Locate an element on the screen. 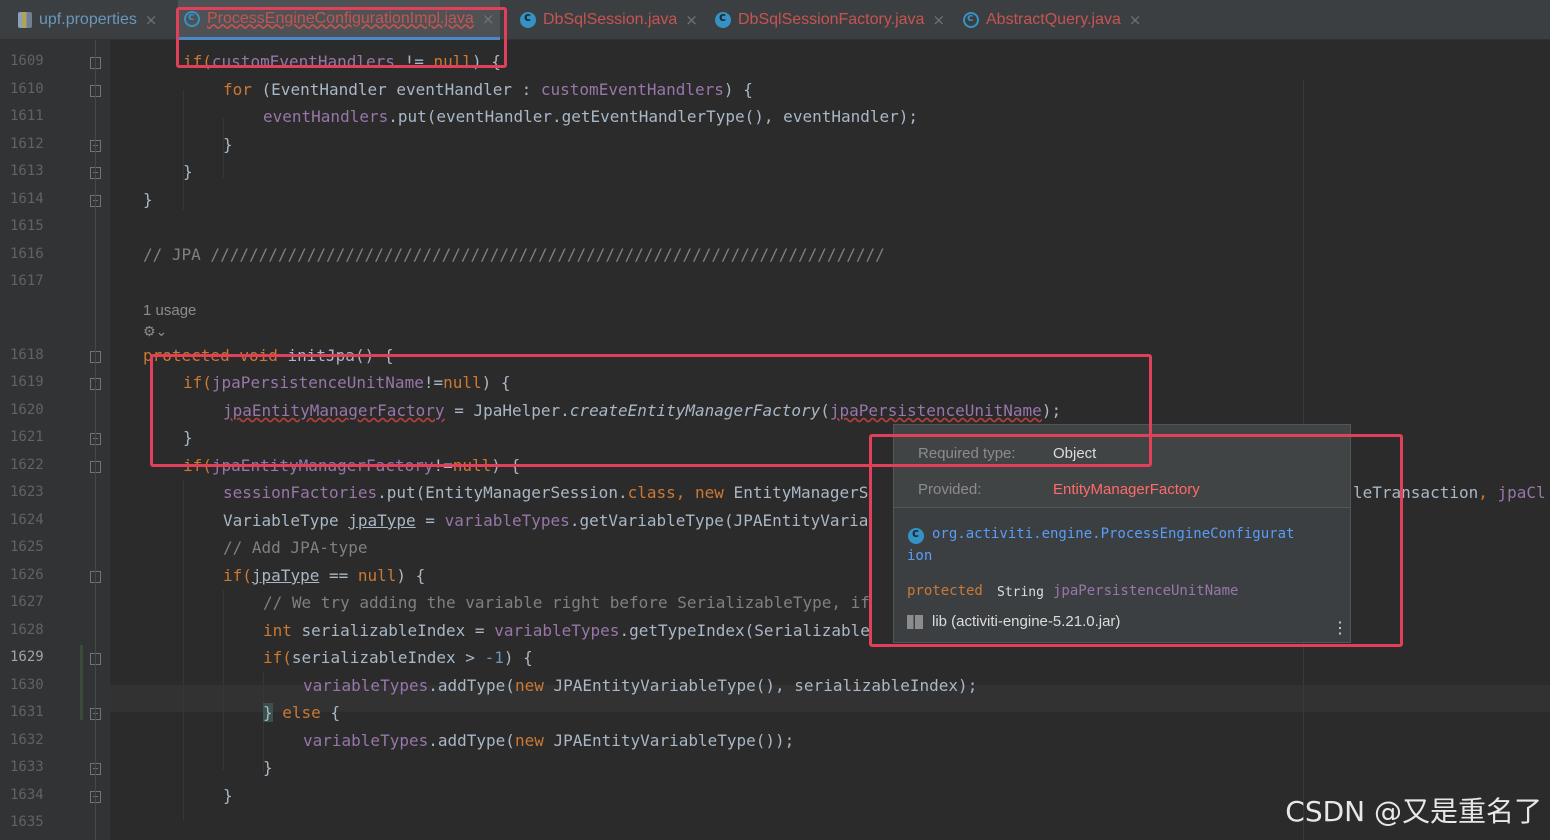  token: -1 is located at coordinates (494, 657).